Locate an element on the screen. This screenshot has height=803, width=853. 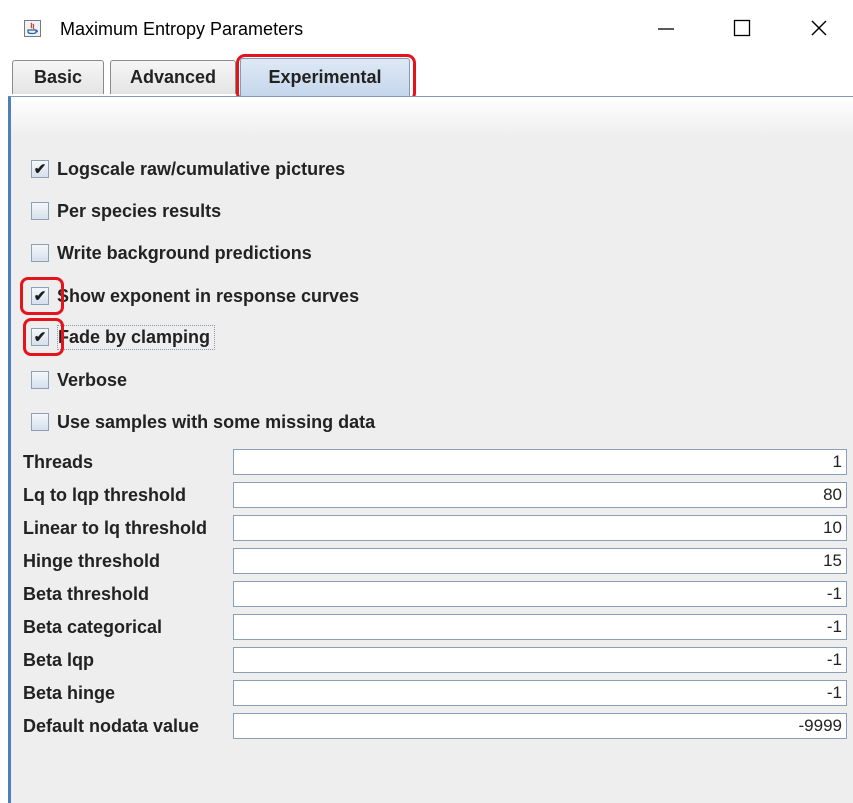
default-nodata-value-input is located at coordinates (540, 726).